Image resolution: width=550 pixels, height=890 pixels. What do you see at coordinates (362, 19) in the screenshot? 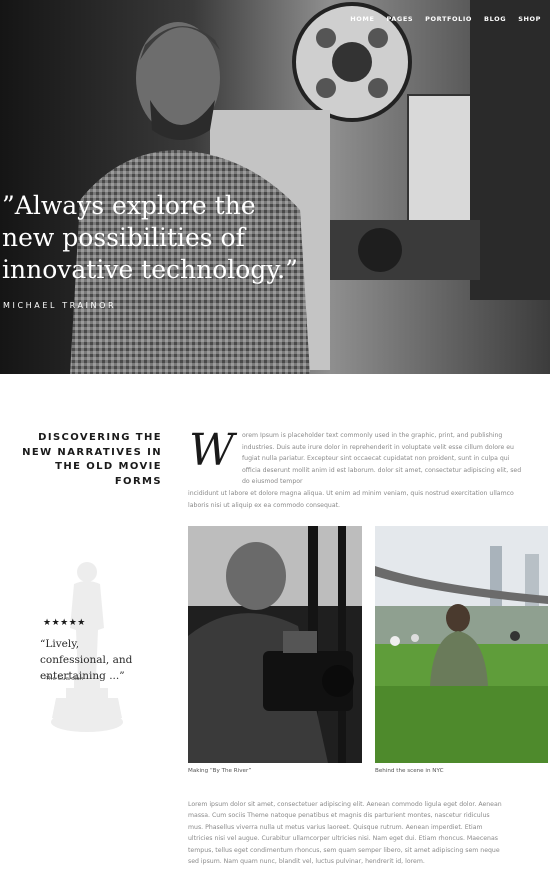
I see `nav-home: HOME` at bounding box center [362, 19].